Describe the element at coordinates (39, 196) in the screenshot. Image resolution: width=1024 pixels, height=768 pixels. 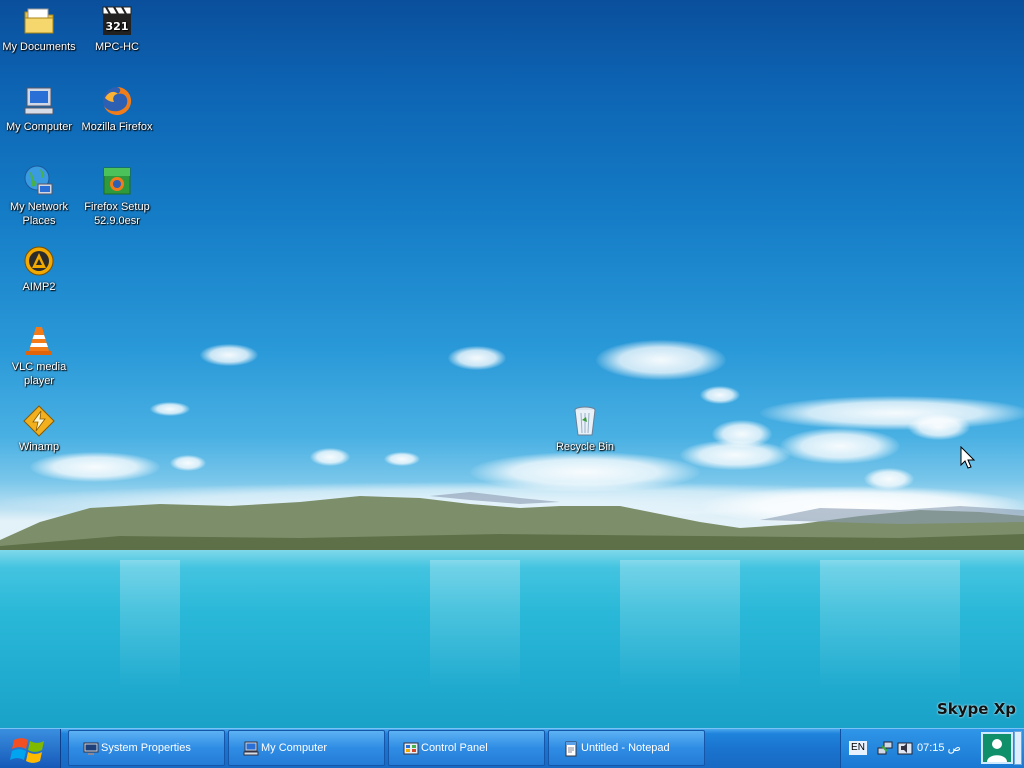
I see `desktop-icon-my-network-places: My Network Places` at that location.